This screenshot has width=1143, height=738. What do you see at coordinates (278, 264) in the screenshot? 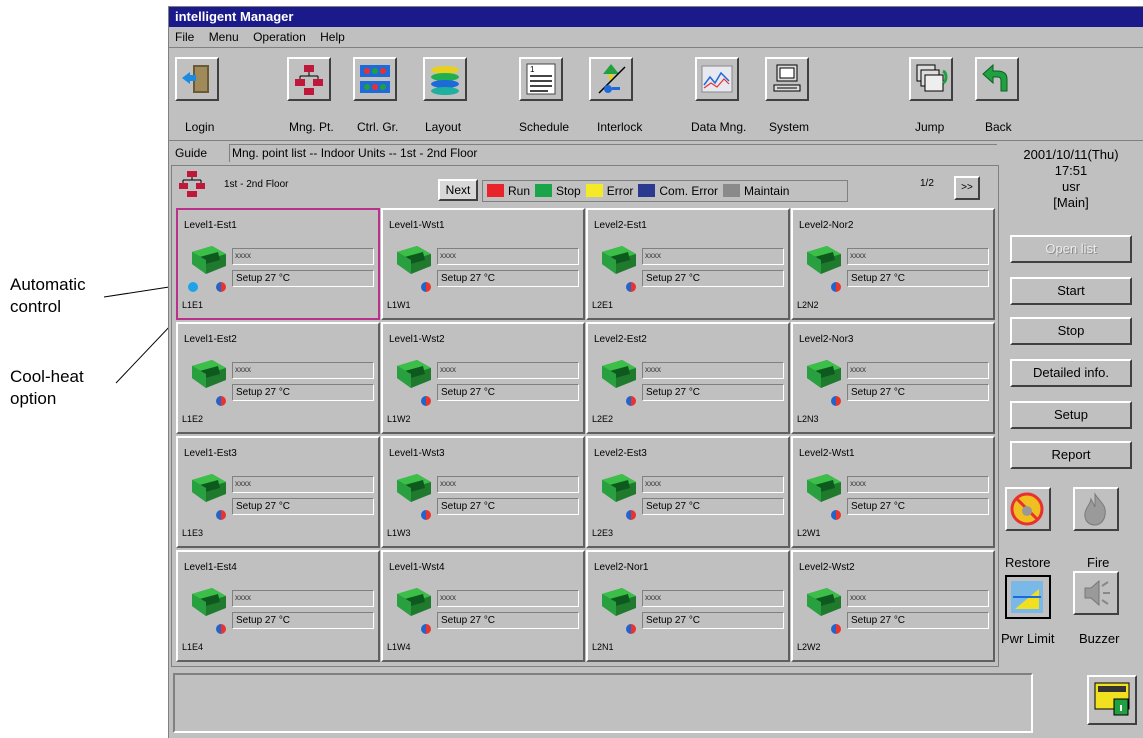
I see `unit-card: Level1-Est1 xxxx Setup 27 °C L1E1` at bounding box center [278, 264].